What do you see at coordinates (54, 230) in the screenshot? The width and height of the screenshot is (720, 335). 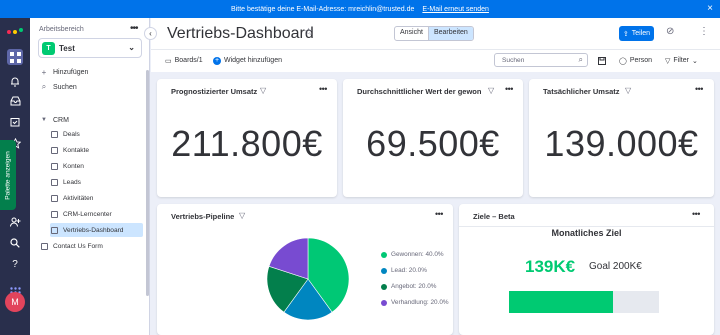 I see `dashboard-icon` at bounding box center [54, 230].